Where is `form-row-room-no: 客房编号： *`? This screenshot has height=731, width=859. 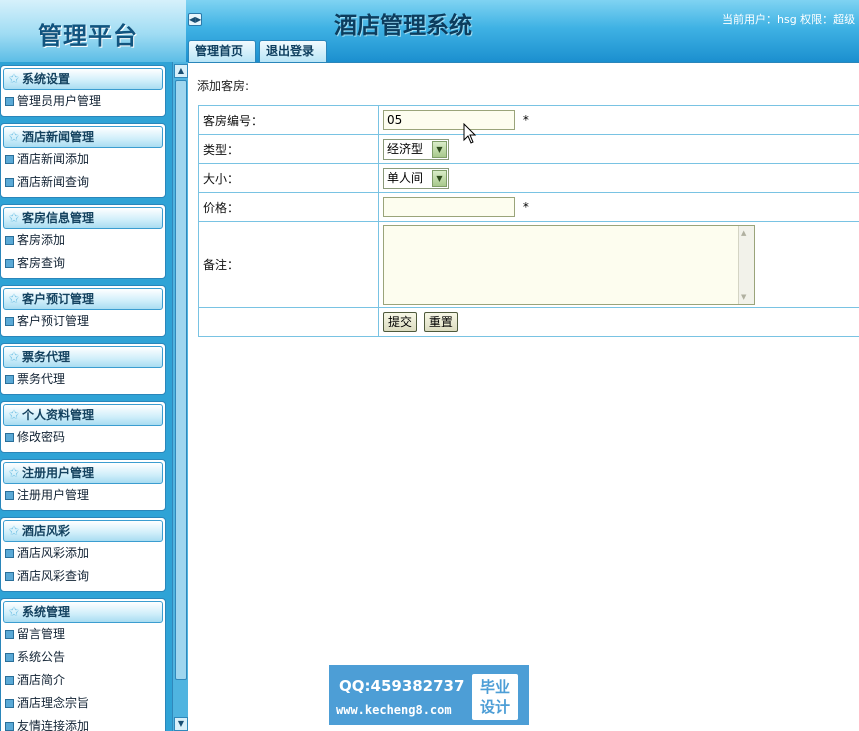 form-row-room-no: 客房编号： * is located at coordinates (528, 120).